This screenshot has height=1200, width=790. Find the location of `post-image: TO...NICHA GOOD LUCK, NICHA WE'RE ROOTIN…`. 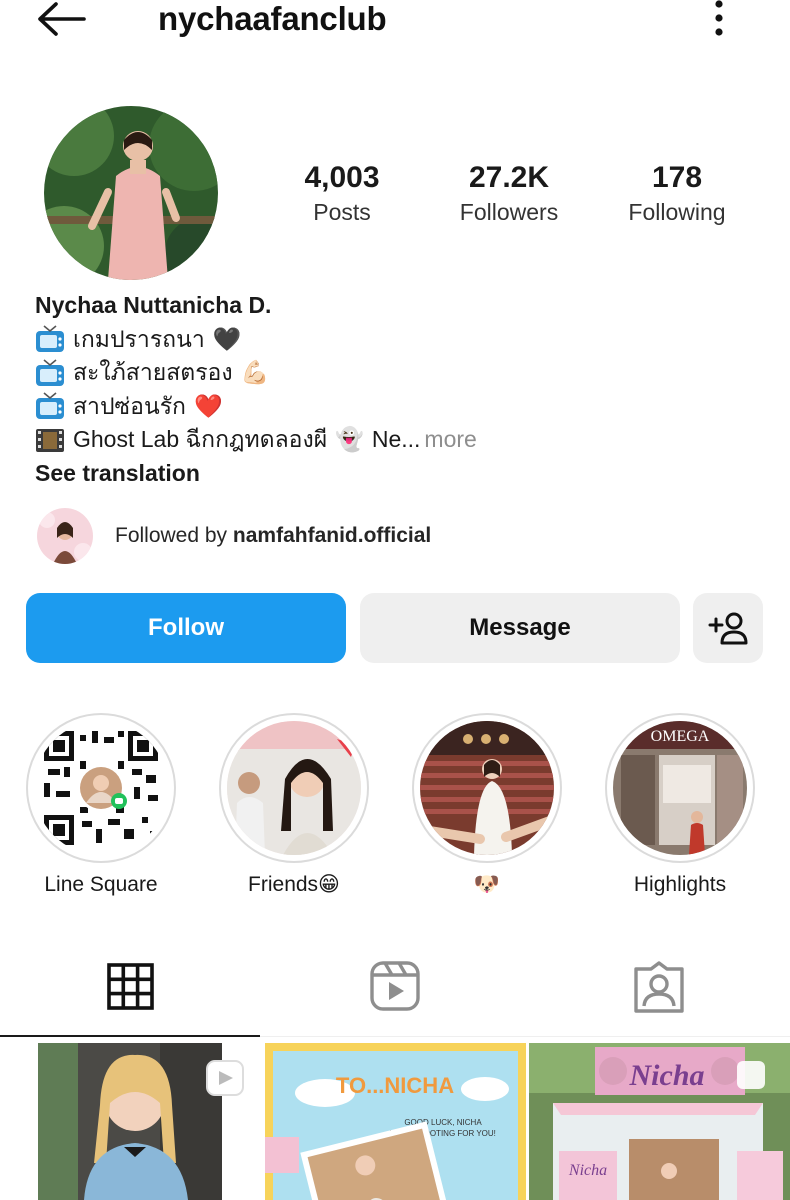

post-image: TO...NICHA GOOD LUCK, NICHA WE'RE ROOTIN… is located at coordinates (395, 1121).